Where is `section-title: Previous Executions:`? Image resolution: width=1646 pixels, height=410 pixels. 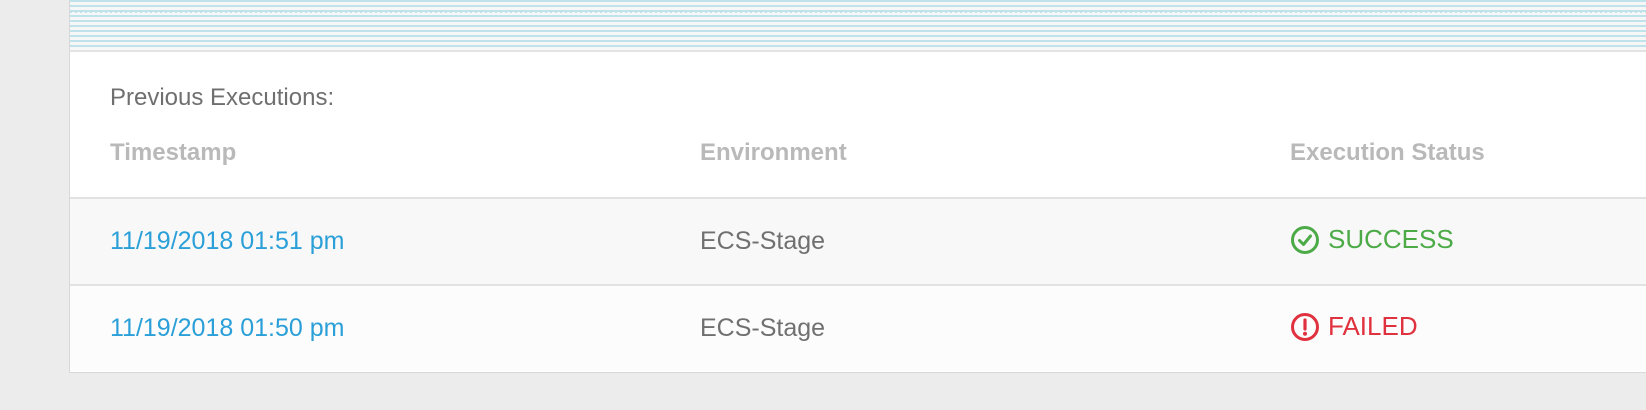 section-title: Previous Executions: is located at coordinates (222, 97).